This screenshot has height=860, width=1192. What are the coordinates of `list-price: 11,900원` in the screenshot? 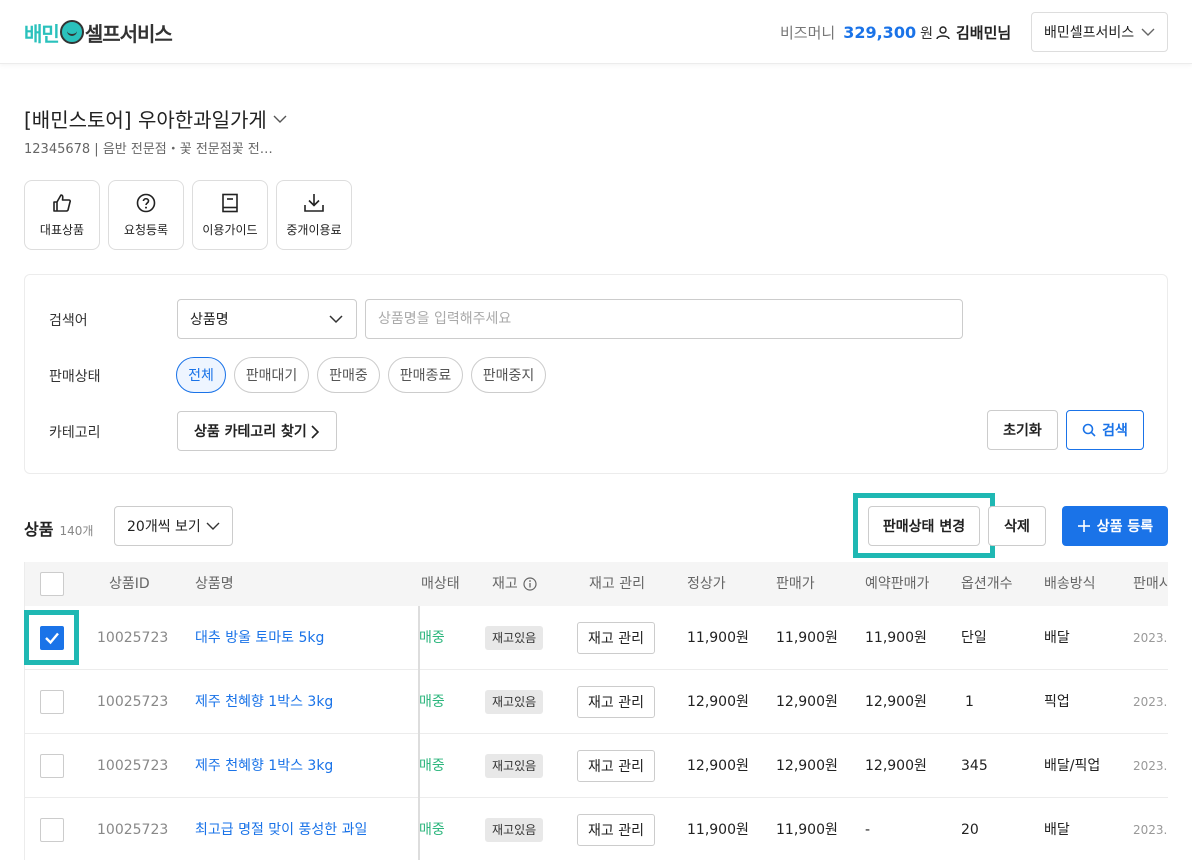 It's located at (718, 638).